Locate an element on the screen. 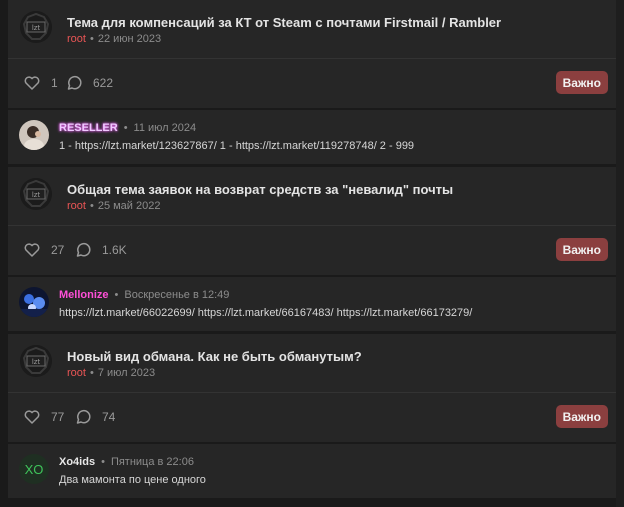 The height and width of the screenshot is (507, 624). post-time: 11 июл 2024 is located at coordinates (165, 128).